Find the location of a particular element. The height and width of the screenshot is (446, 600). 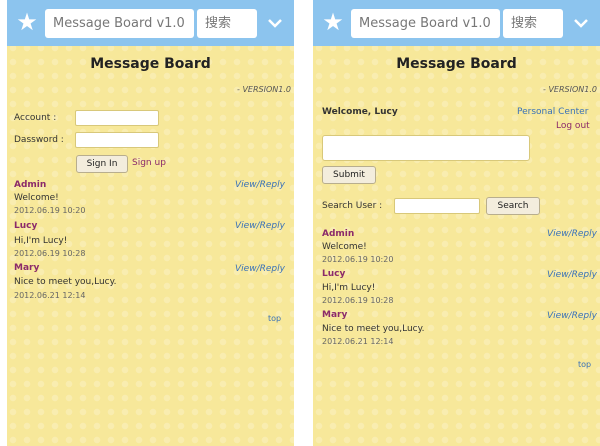

sign-in-button: Sign In is located at coordinates (102, 164).